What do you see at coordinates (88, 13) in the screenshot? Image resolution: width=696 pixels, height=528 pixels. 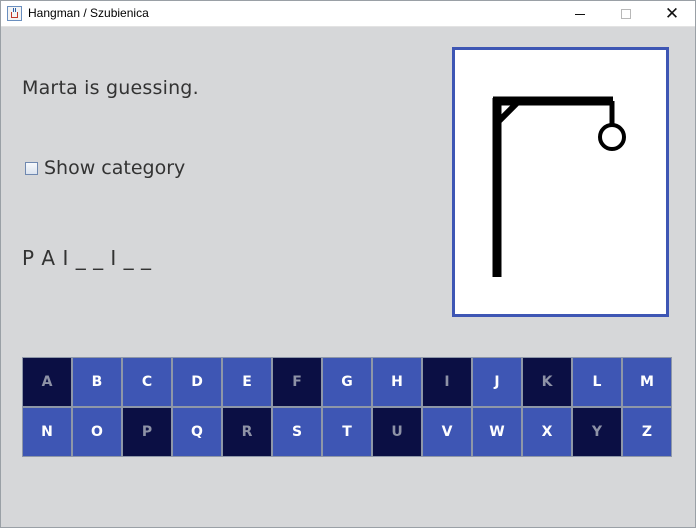 I see `window-title: Hangman / Szubienica` at bounding box center [88, 13].